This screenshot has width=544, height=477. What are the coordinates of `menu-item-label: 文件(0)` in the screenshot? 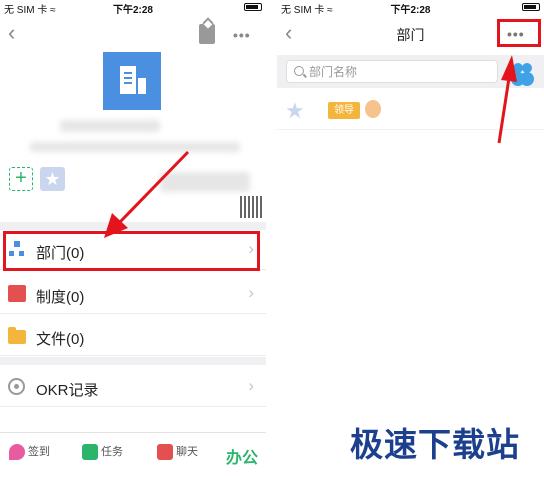 It's located at (60, 339).